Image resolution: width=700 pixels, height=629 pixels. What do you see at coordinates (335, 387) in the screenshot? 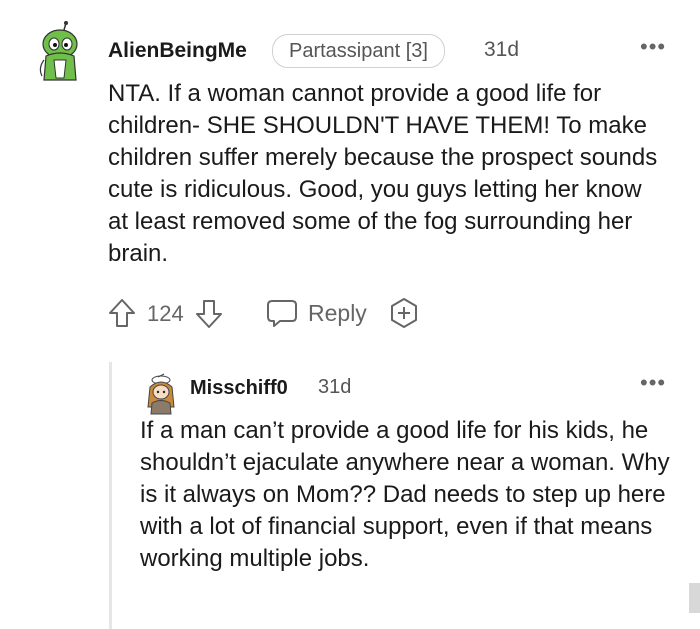
I see `reply-age: 31d` at bounding box center [335, 387].